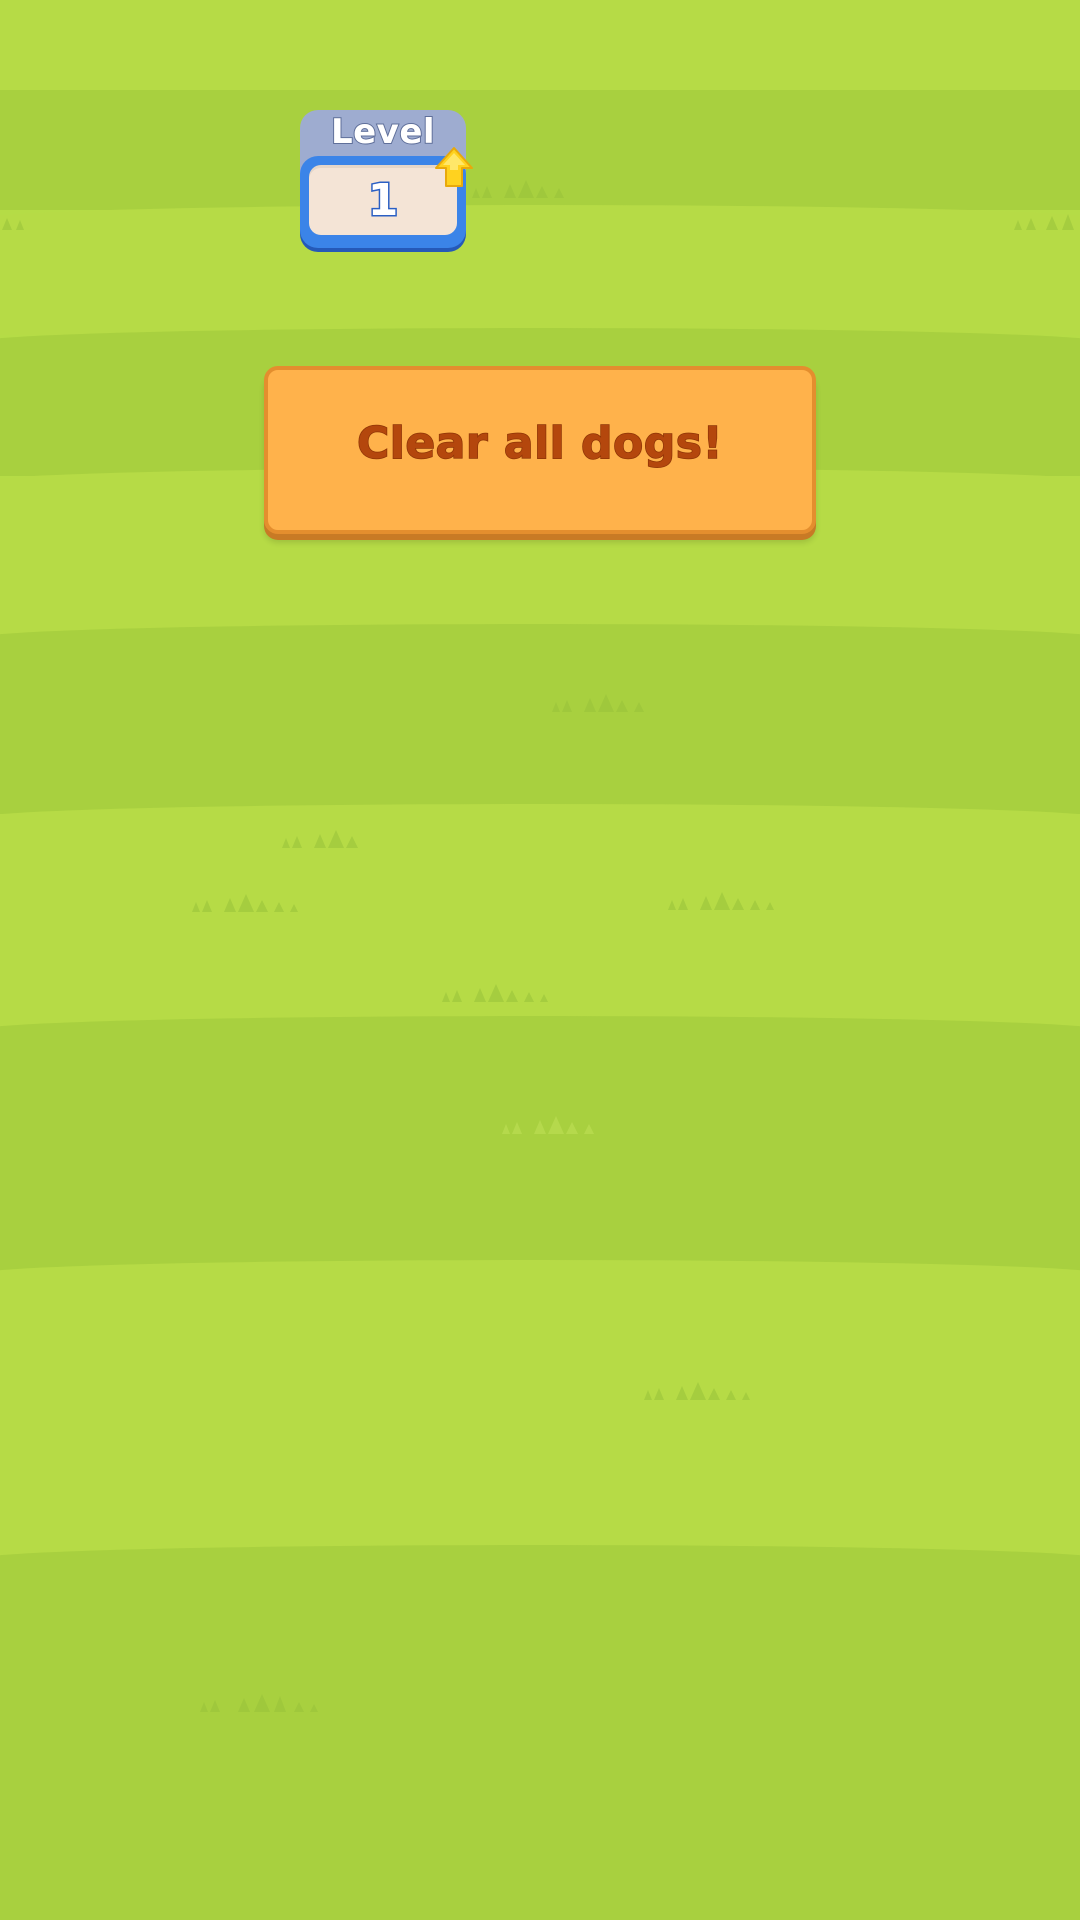 The width and height of the screenshot is (1080, 1920). What do you see at coordinates (454, 167) in the screenshot?
I see `arrow-up-icon` at bounding box center [454, 167].